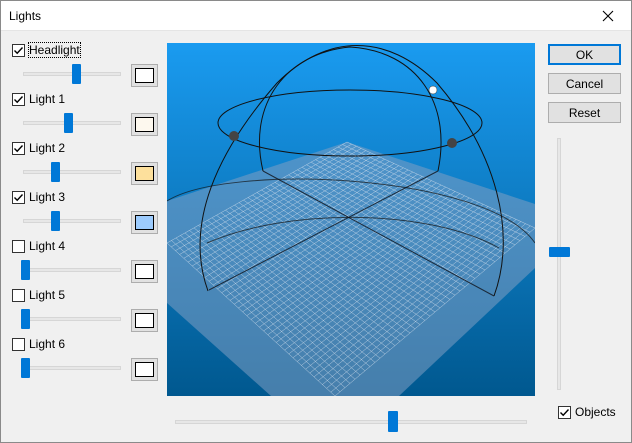 This screenshot has height=443, width=632. I want to click on close-button, so click(608, 16).